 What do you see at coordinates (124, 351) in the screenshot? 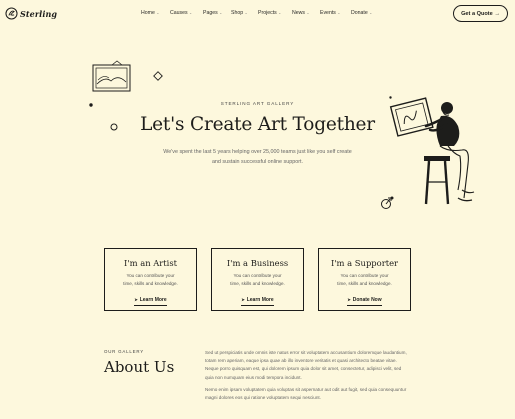
I see `about-eyebrow: OUR GALLERY` at bounding box center [124, 351].